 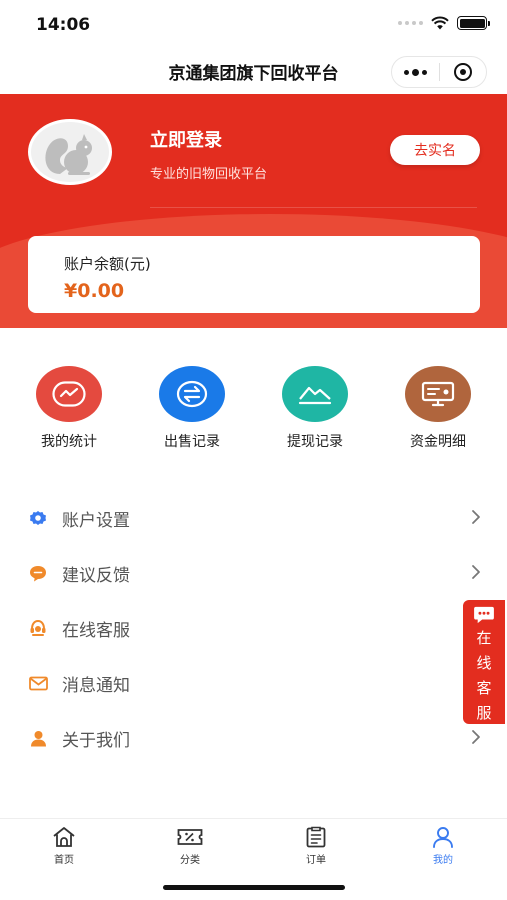 I want to click on gear-icon, so click(x=38, y=518).